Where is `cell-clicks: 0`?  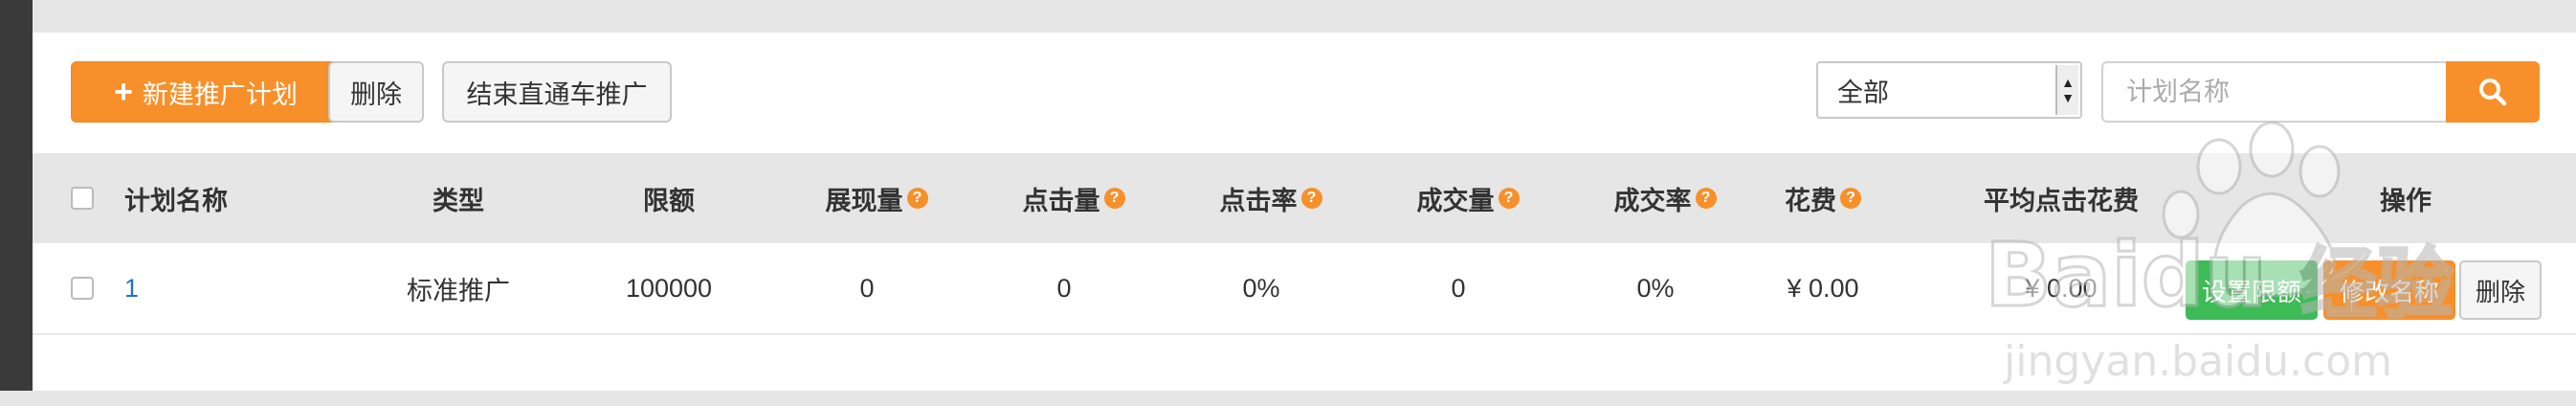
cell-clicks: 0 is located at coordinates (1064, 288).